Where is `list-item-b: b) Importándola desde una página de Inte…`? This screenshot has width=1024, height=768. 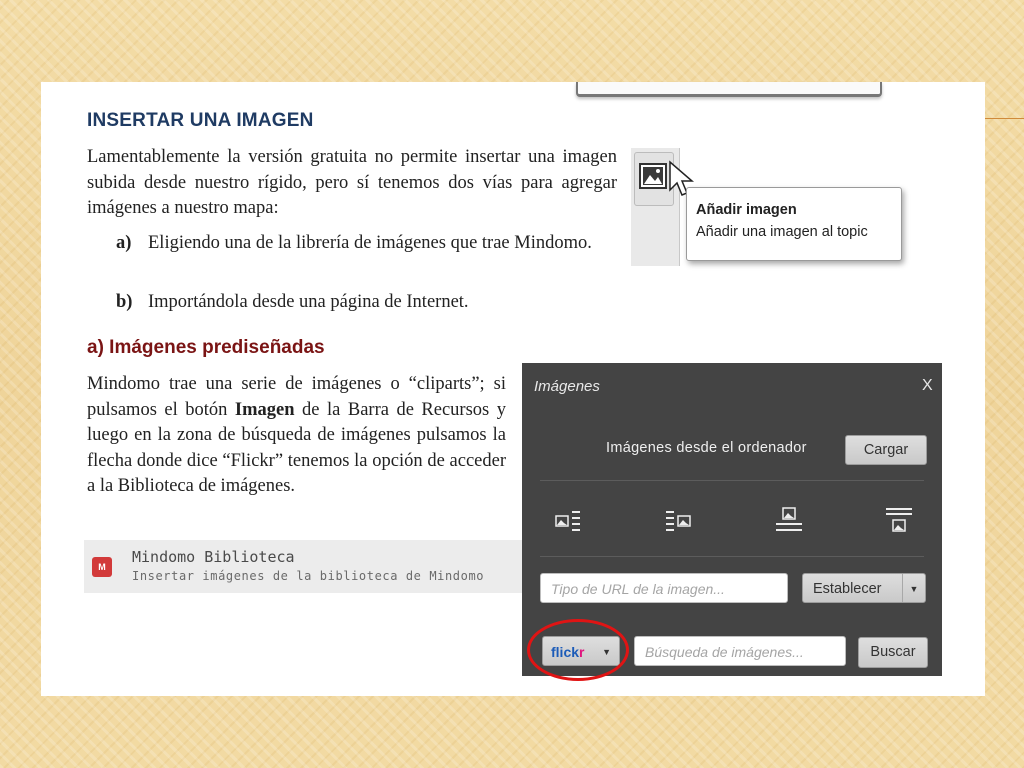 list-item-b: b) Importándola desde una página de Inte… is located at coordinates (366, 303).